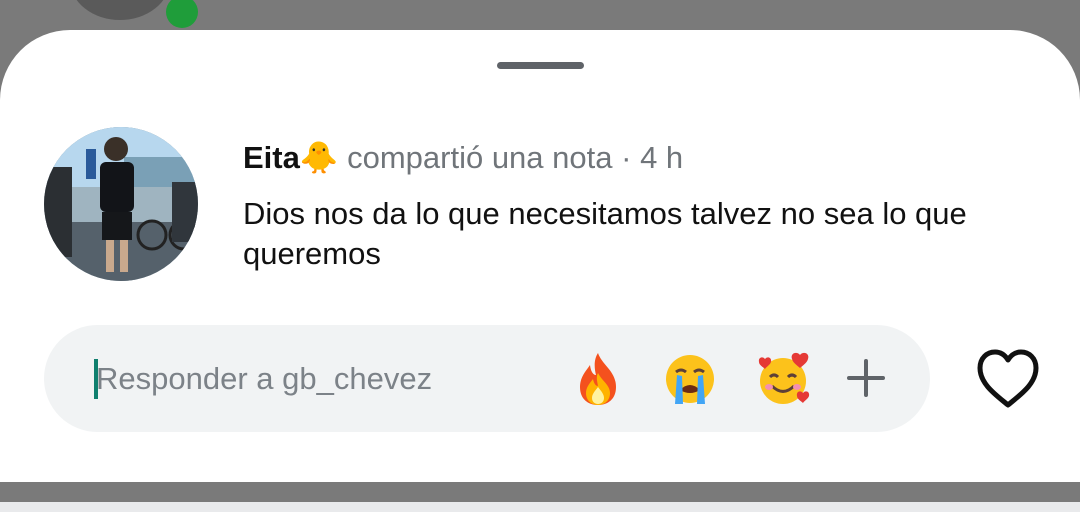  I want to click on smiling-face-with-hearts-emoji-icon, so click(784, 378).